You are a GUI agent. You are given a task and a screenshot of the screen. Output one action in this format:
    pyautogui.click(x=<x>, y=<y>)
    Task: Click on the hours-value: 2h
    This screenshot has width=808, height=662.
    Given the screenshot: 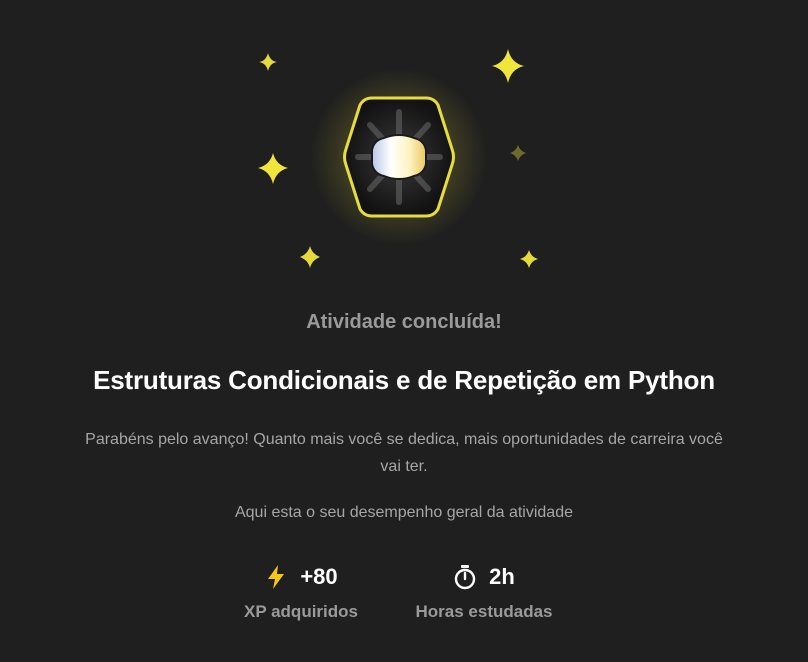 What is the action you would take?
    pyautogui.click(x=502, y=576)
    